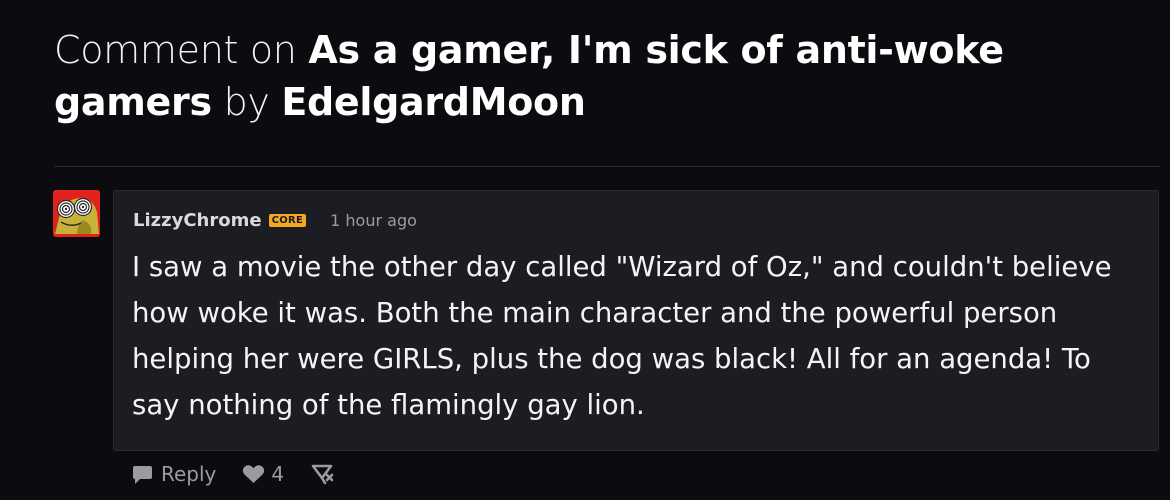 This screenshot has height=500, width=1170. I want to click on reply-label: Reply, so click(189, 474).